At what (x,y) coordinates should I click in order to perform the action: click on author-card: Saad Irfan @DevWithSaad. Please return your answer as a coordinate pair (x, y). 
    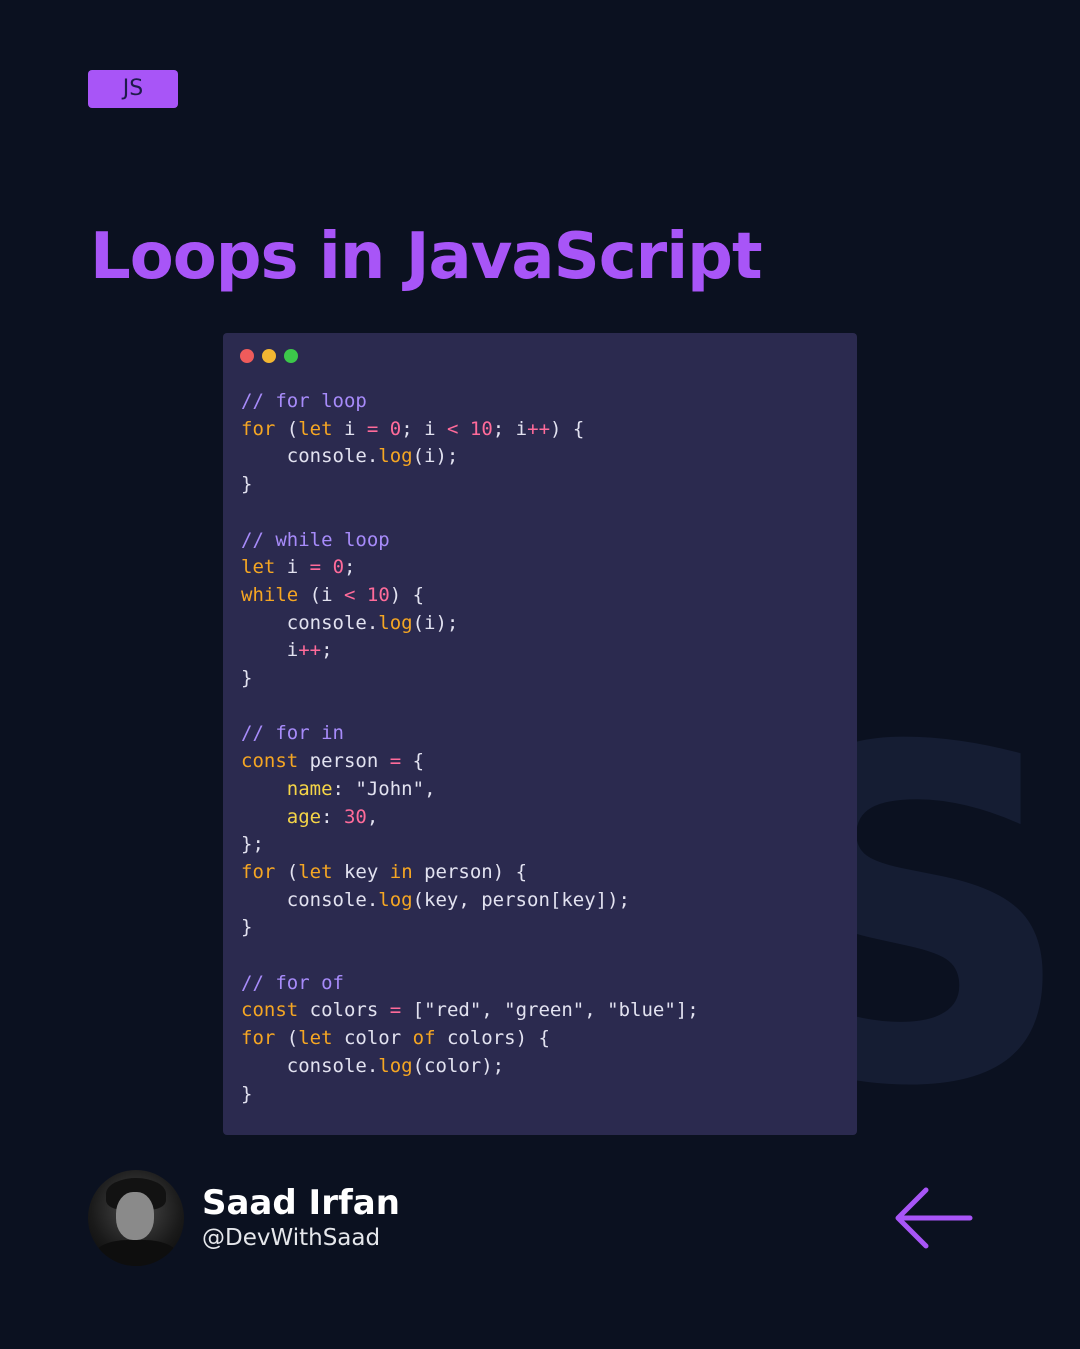
    Looking at the image, I should click on (244, 1218).